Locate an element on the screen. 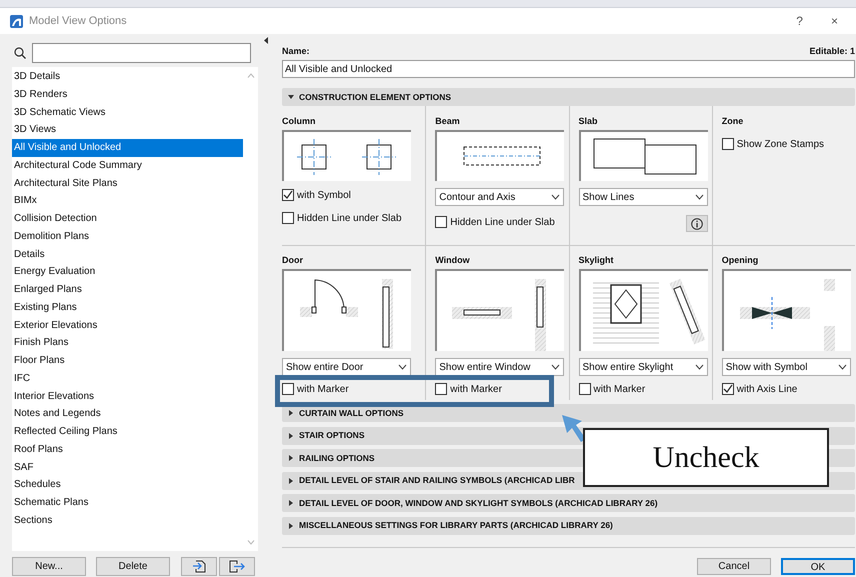 The image size is (856, 577). checkbox-option: with Axis Line is located at coordinates (788, 389).